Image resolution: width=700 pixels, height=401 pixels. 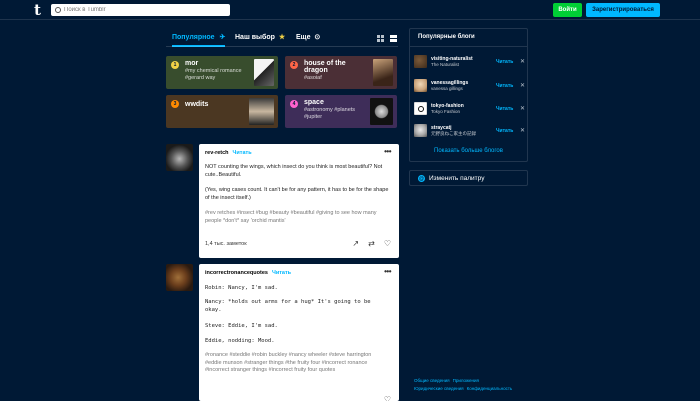 I want to click on grid-view-icon, so click(x=380, y=38).